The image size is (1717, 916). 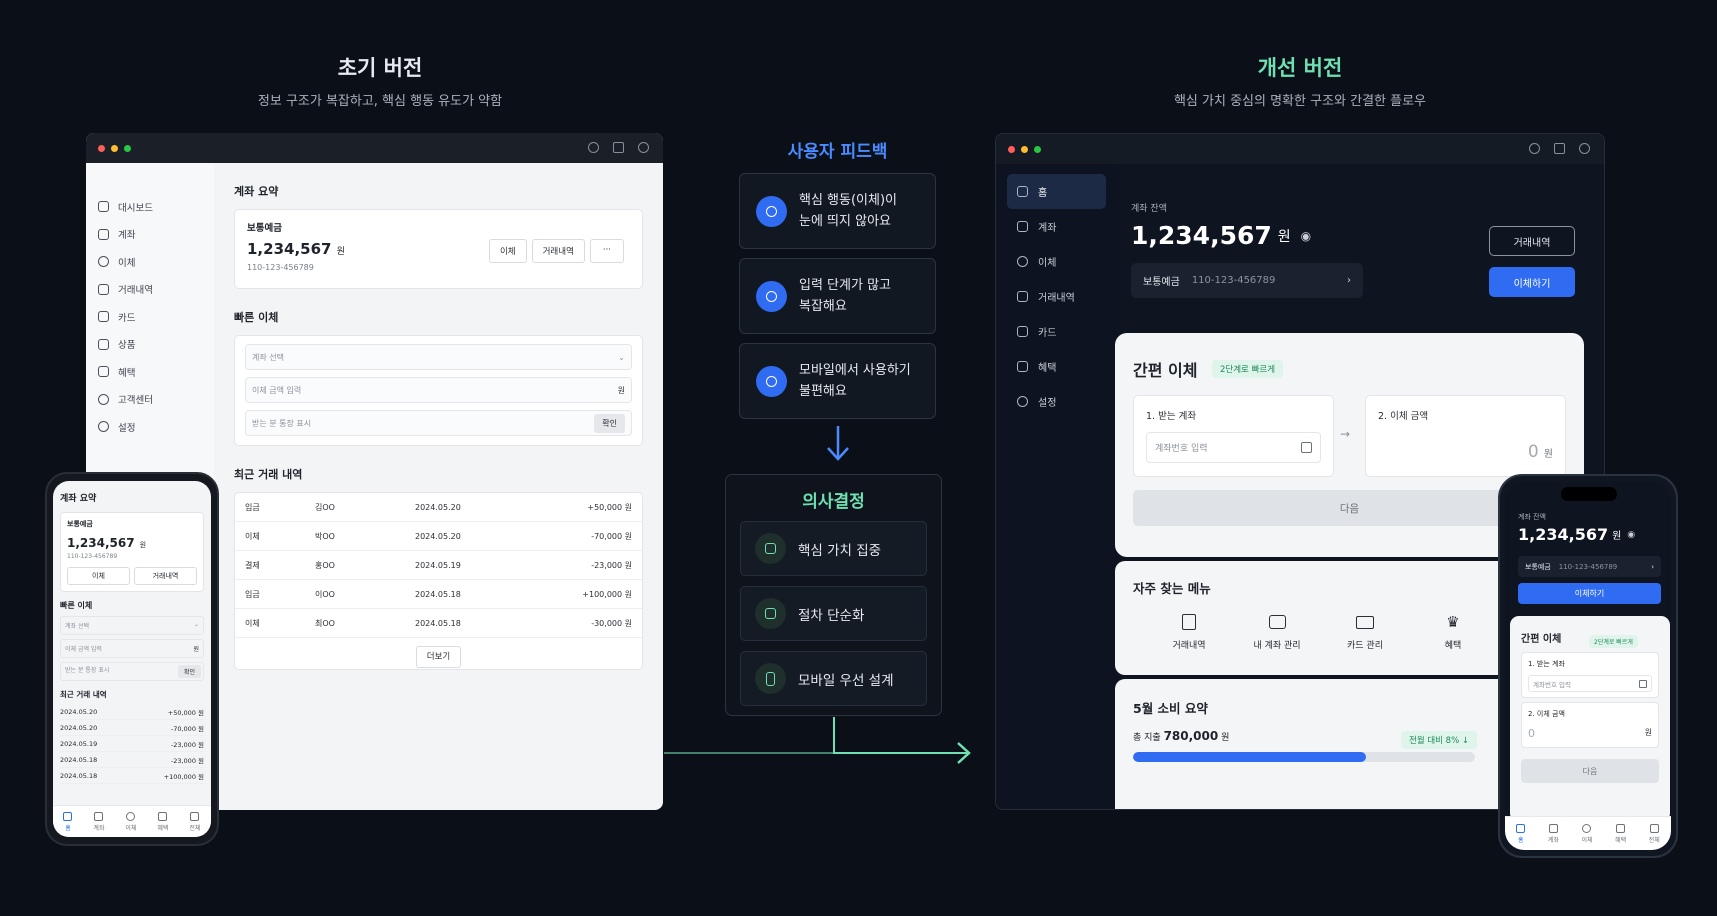 I want to click on mobile-account-name: 보통예금, so click(x=1538, y=566).